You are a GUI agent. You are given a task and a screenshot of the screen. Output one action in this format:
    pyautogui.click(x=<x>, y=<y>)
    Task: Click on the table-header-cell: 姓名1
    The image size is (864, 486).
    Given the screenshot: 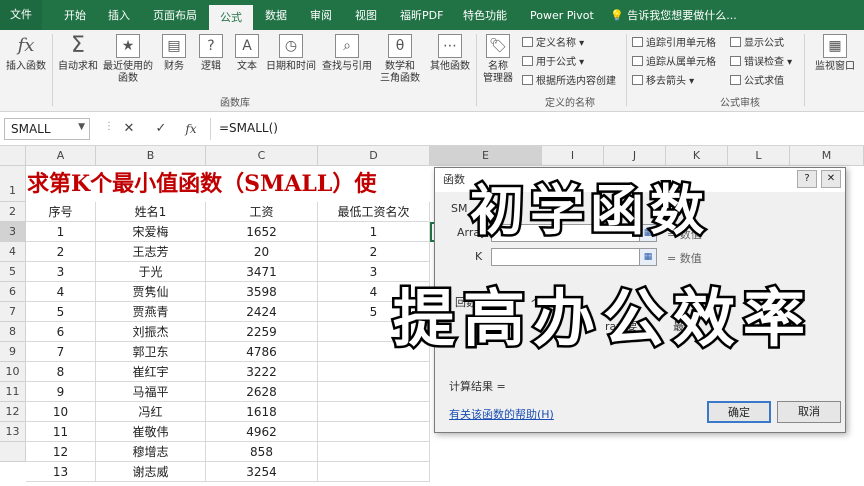 What is the action you would take?
    pyautogui.click(x=151, y=212)
    